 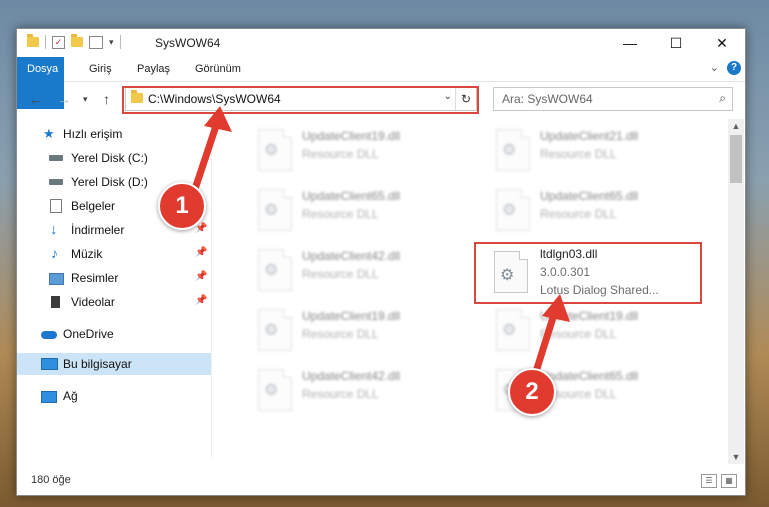 What do you see at coordinates (532, 392) in the screenshot?
I see `step-2-badge: 2` at bounding box center [532, 392].